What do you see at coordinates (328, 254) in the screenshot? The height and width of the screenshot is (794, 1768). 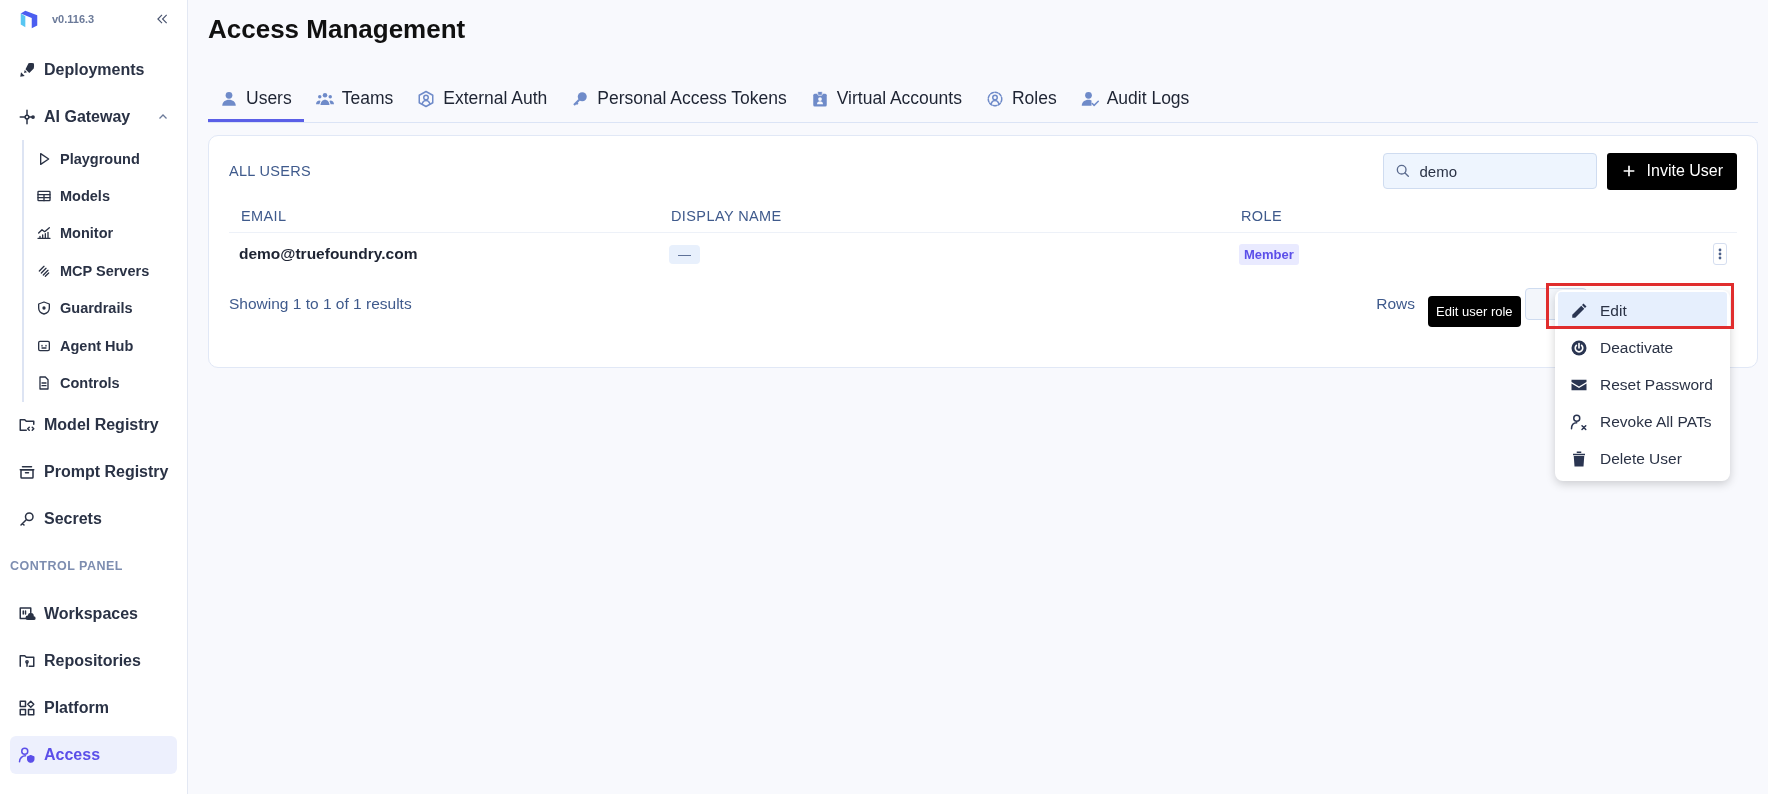 I see `table-cell: demo@truefoundry.com` at bounding box center [328, 254].